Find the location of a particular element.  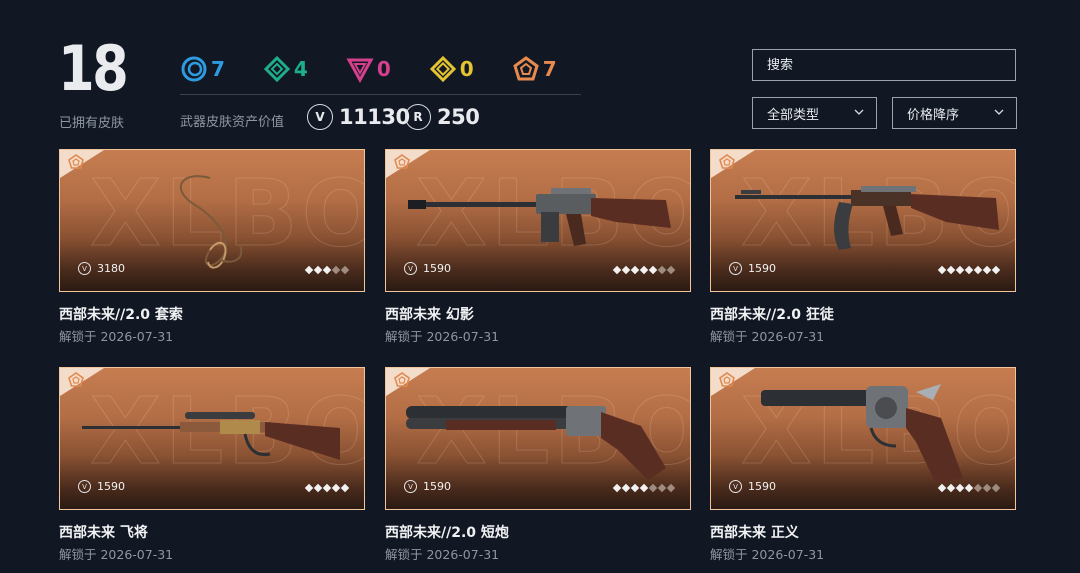

tier-deluxe: 4 is located at coordinates (285, 69).